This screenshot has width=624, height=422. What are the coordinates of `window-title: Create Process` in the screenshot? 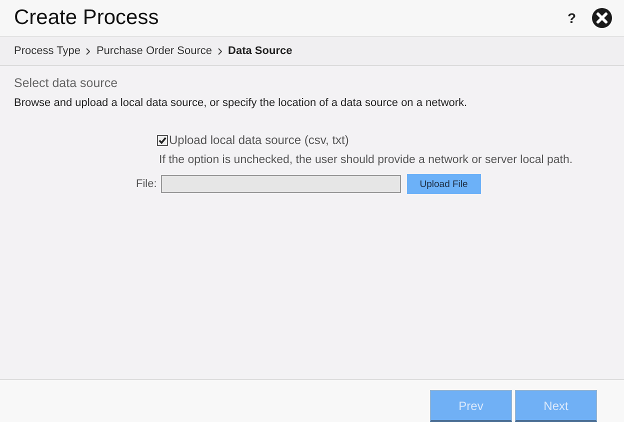 It's located at (87, 18).